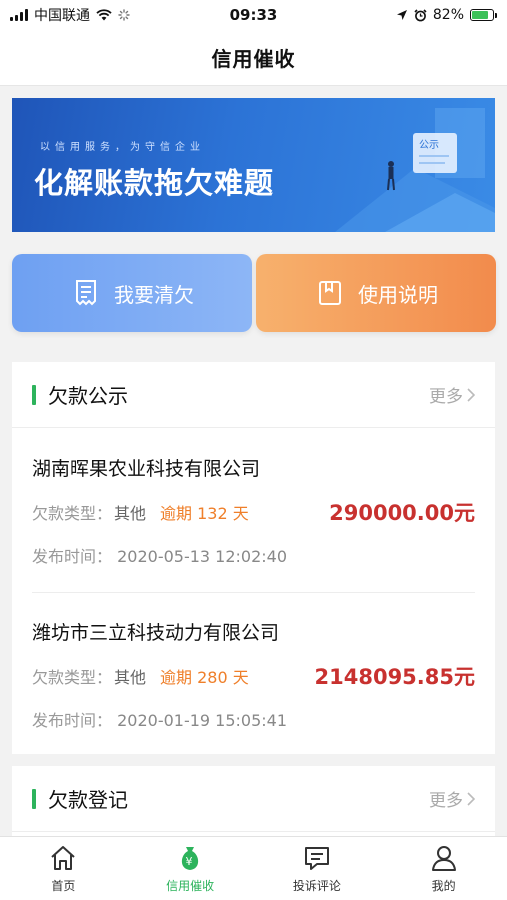  I want to click on debt-register-more-link: 更多, so click(452, 798).